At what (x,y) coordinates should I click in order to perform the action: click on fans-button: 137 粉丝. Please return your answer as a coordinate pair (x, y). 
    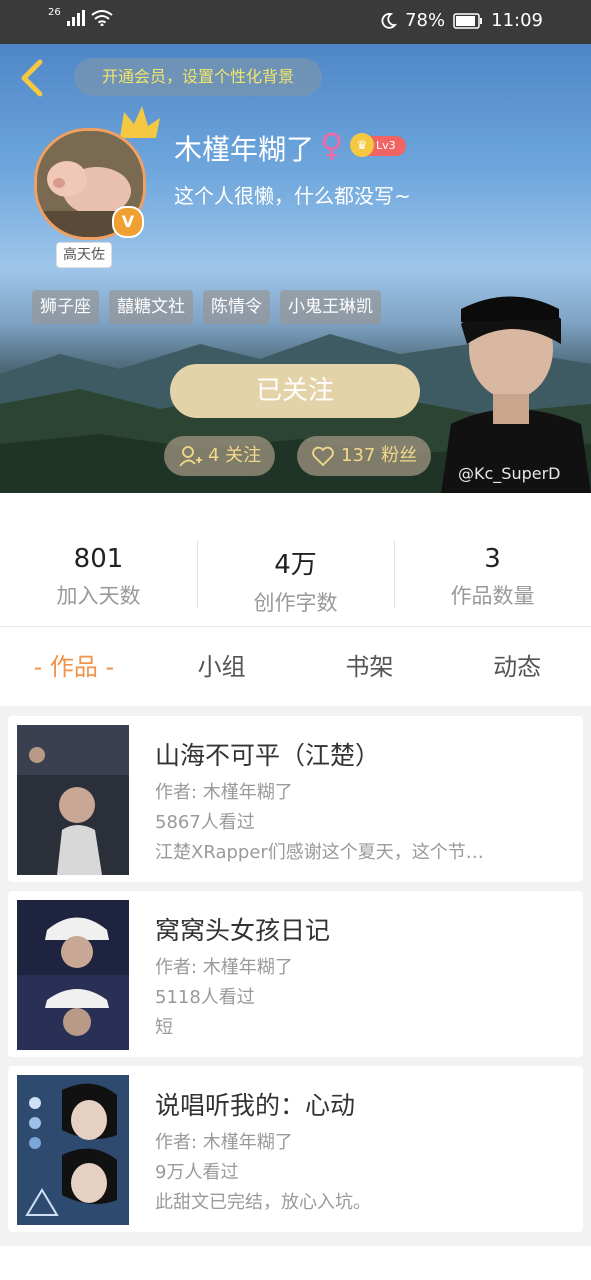
    Looking at the image, I should click on (364, 456).